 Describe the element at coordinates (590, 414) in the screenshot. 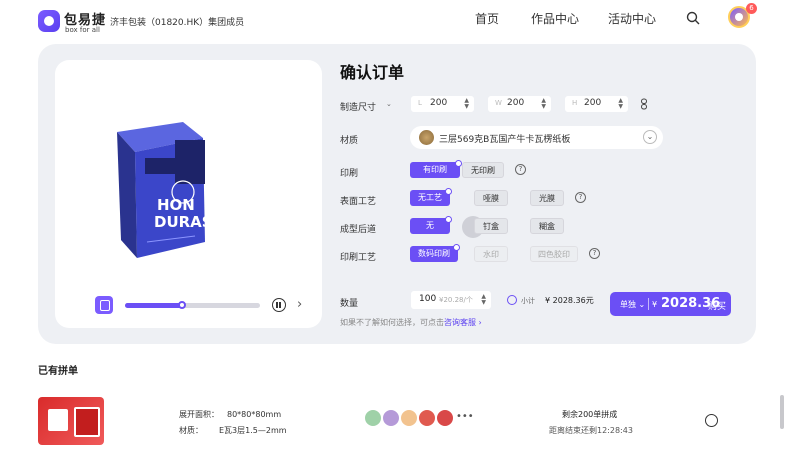

I see `remaining-count: 剩余200单拼成` at that location.